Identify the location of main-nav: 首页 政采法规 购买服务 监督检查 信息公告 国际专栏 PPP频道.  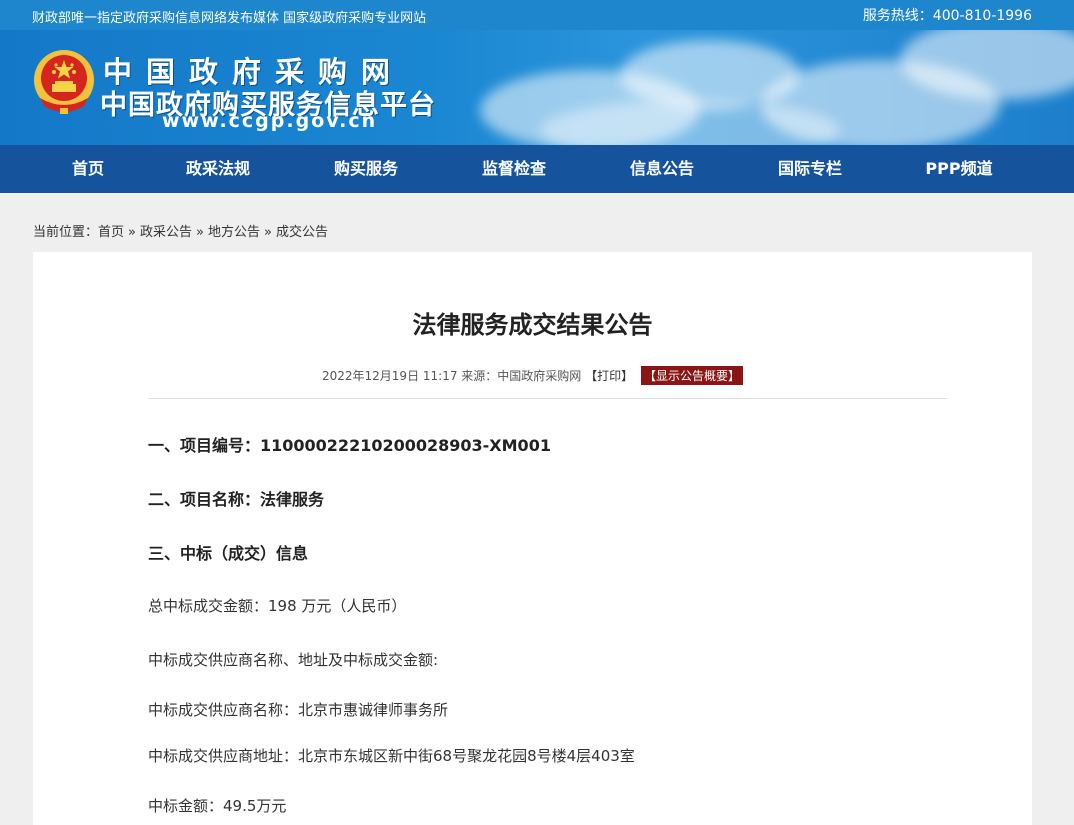
(537, 169).